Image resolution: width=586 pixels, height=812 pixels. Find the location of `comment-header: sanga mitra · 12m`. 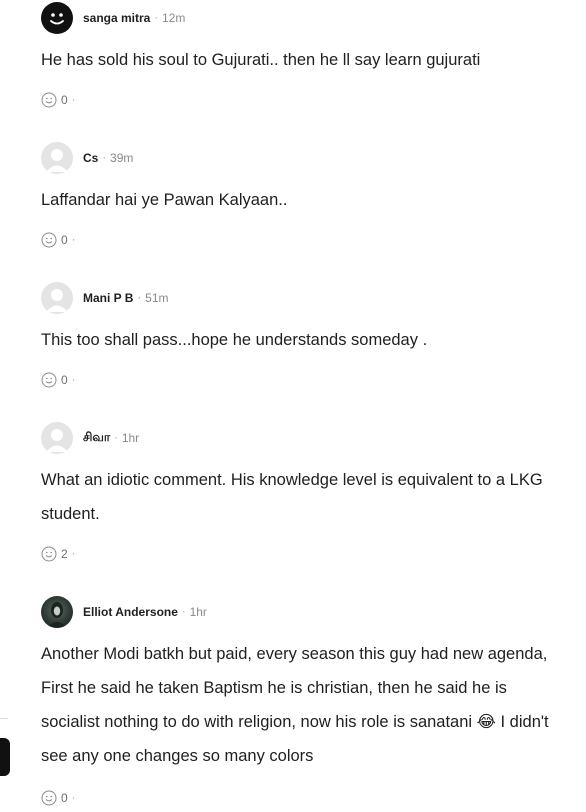

comment-header: sanga mitra · 12m is located at coordinates (303, 18).